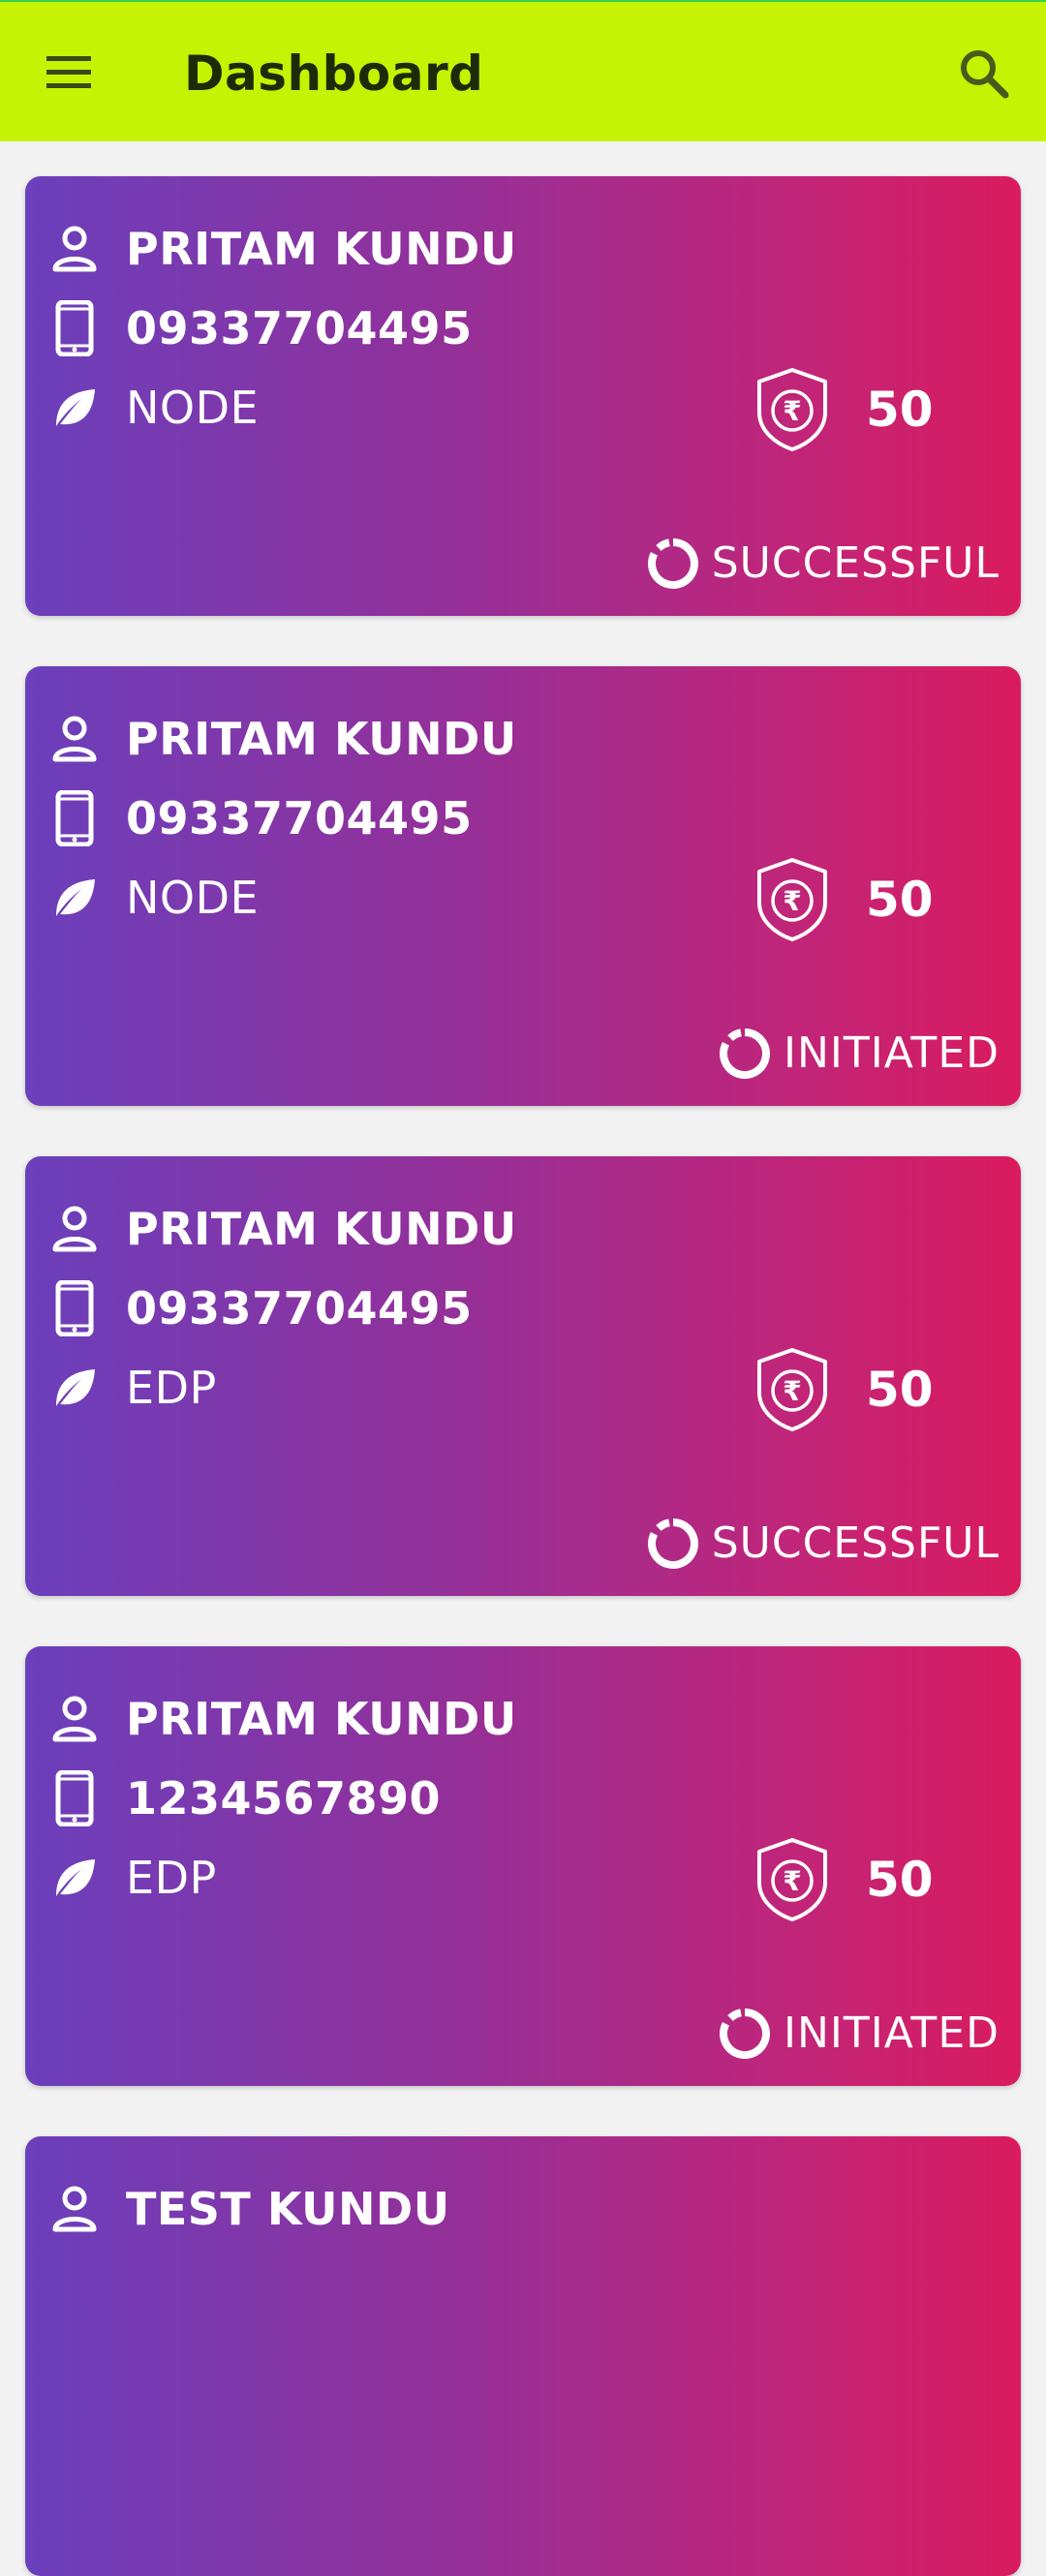 The image size is (1046, 2576). I want to click on customer-name: TEST KUNDU, so click(288, 2209).